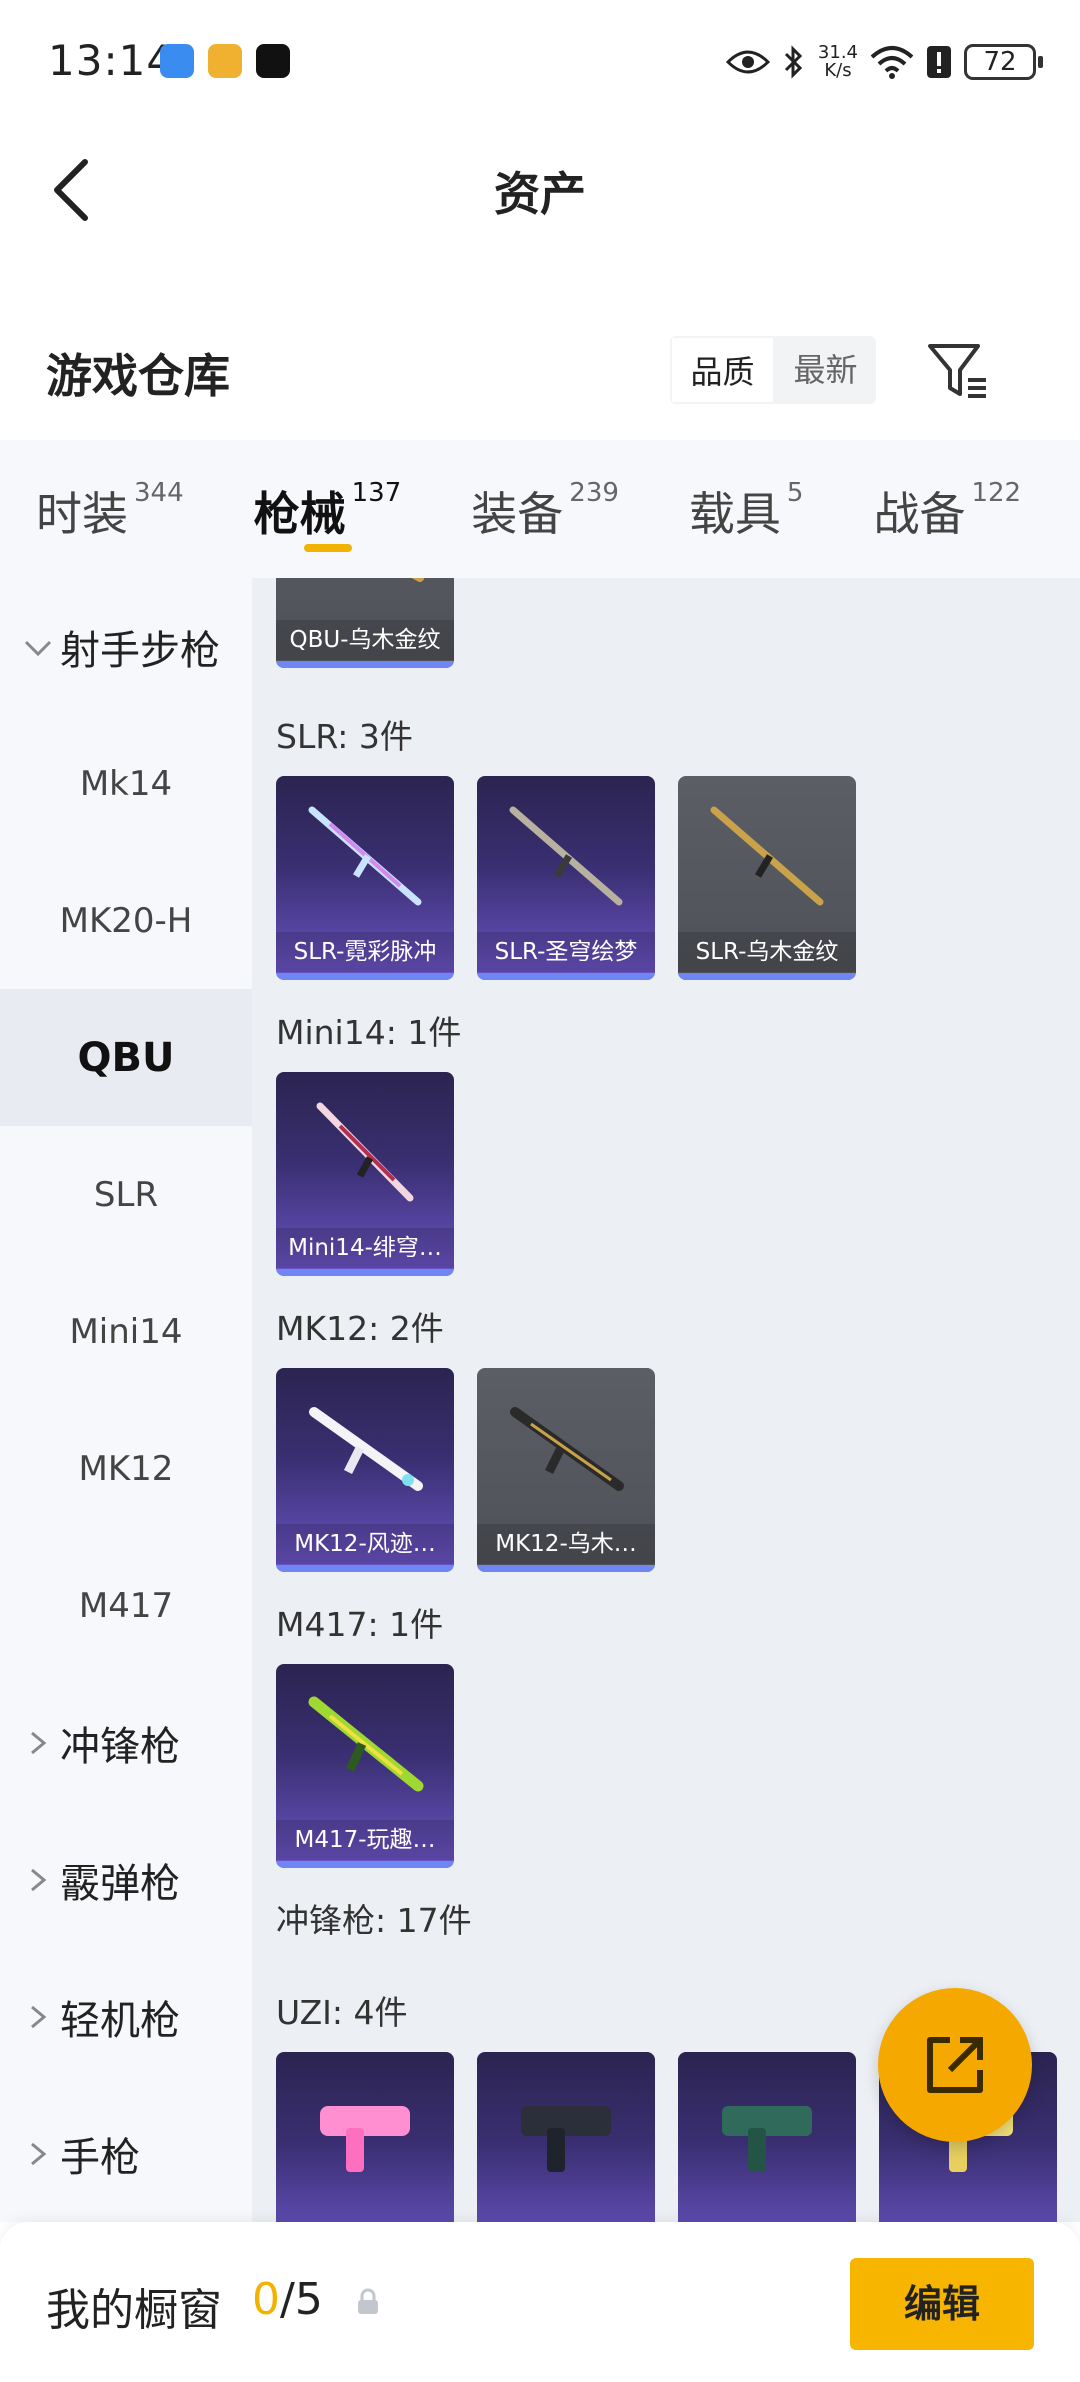  Describe the element at coordinates (942, 2304) in the screenshot. I see `edit-button: 编辑` at that location.